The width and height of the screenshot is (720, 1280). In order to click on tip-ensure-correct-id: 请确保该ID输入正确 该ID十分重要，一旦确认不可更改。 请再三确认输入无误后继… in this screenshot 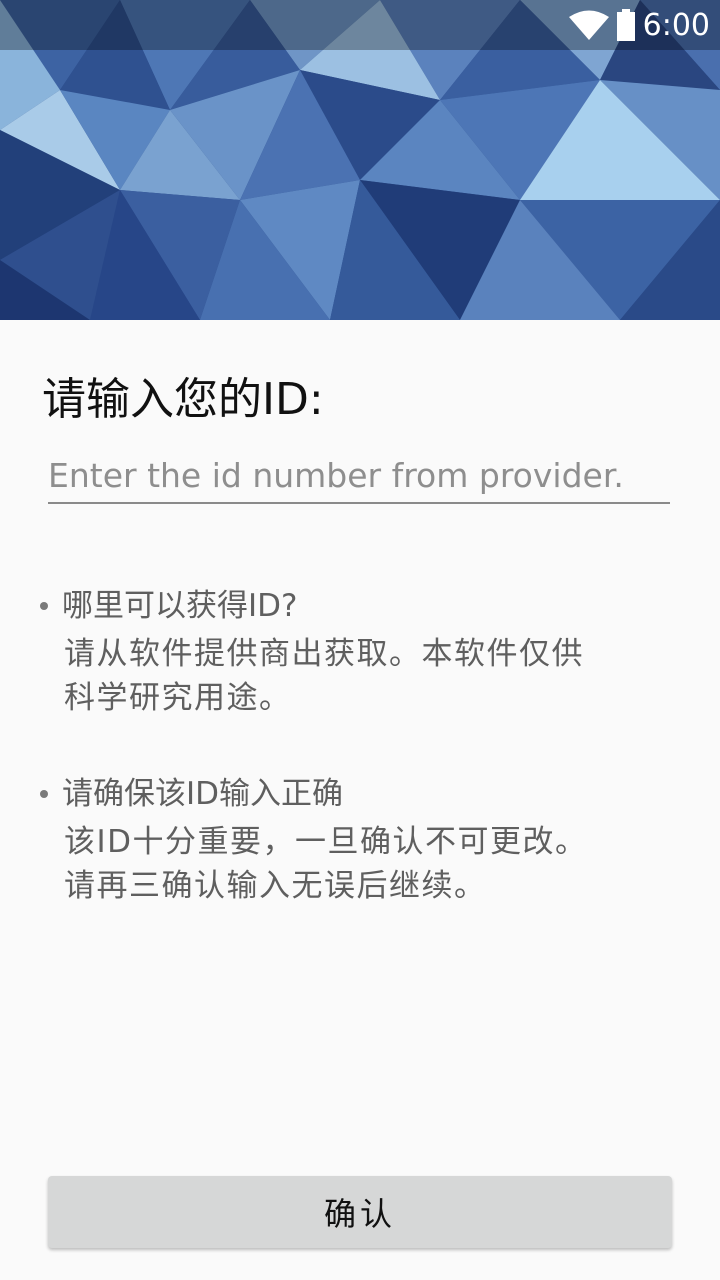, I will do `click(370, 840)`.